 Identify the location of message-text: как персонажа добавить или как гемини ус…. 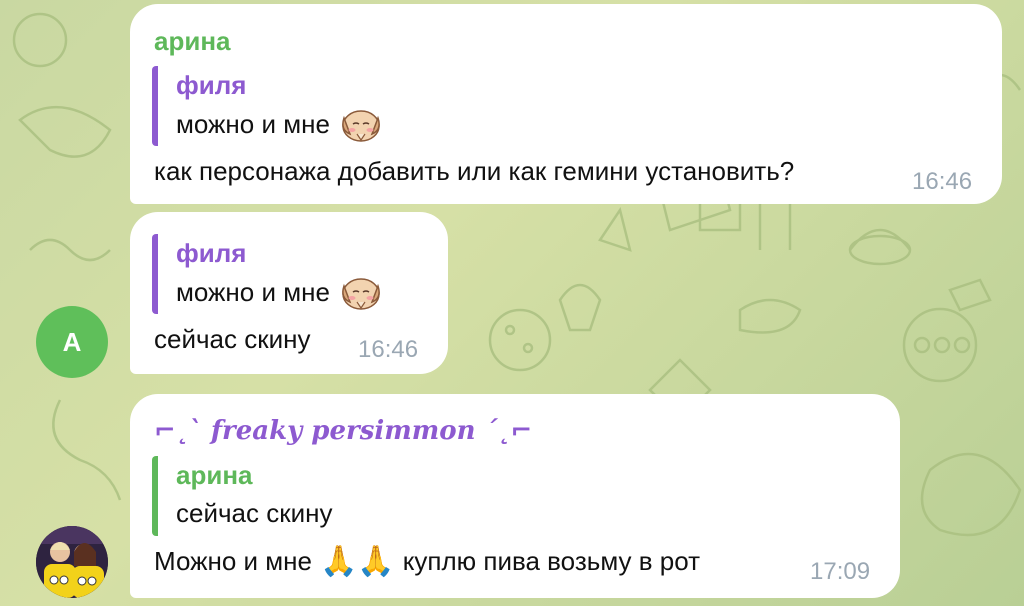
(474, 171).